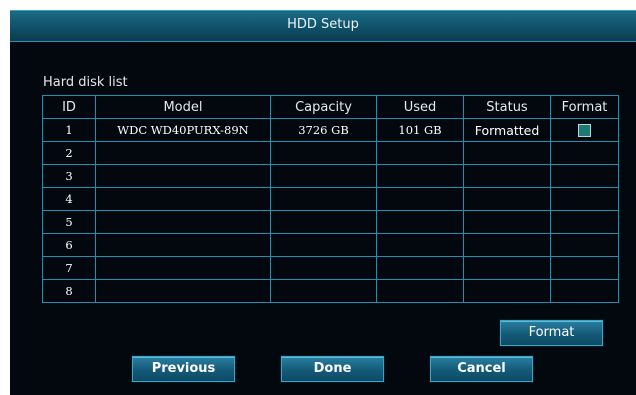 This screenshot has width=636, height=395. Describe the element at coordinates (420, 107) in the screenshot. I see `column-header-used: Used` at that location.